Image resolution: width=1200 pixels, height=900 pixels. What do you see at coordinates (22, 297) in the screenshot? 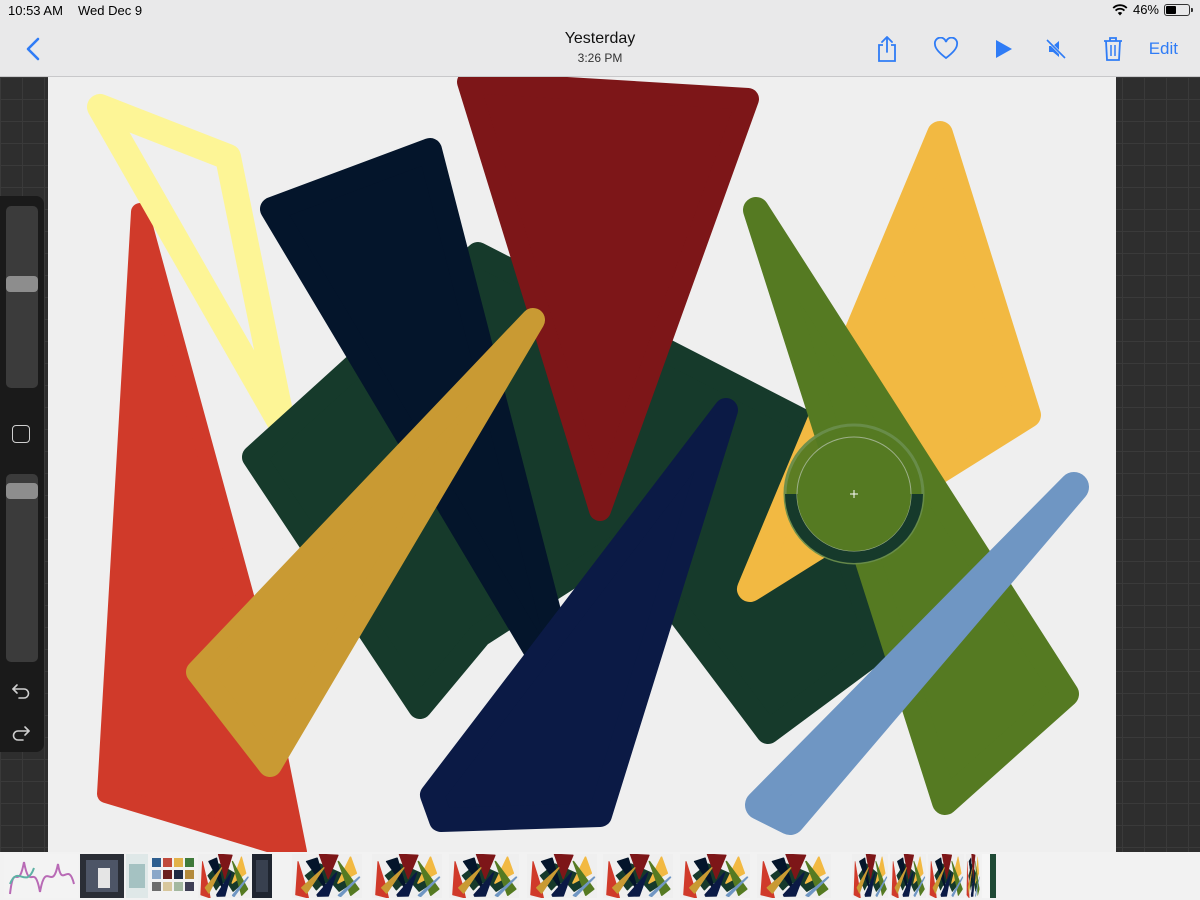
I see `brush-size-slider` at bounding box center [22, 297].